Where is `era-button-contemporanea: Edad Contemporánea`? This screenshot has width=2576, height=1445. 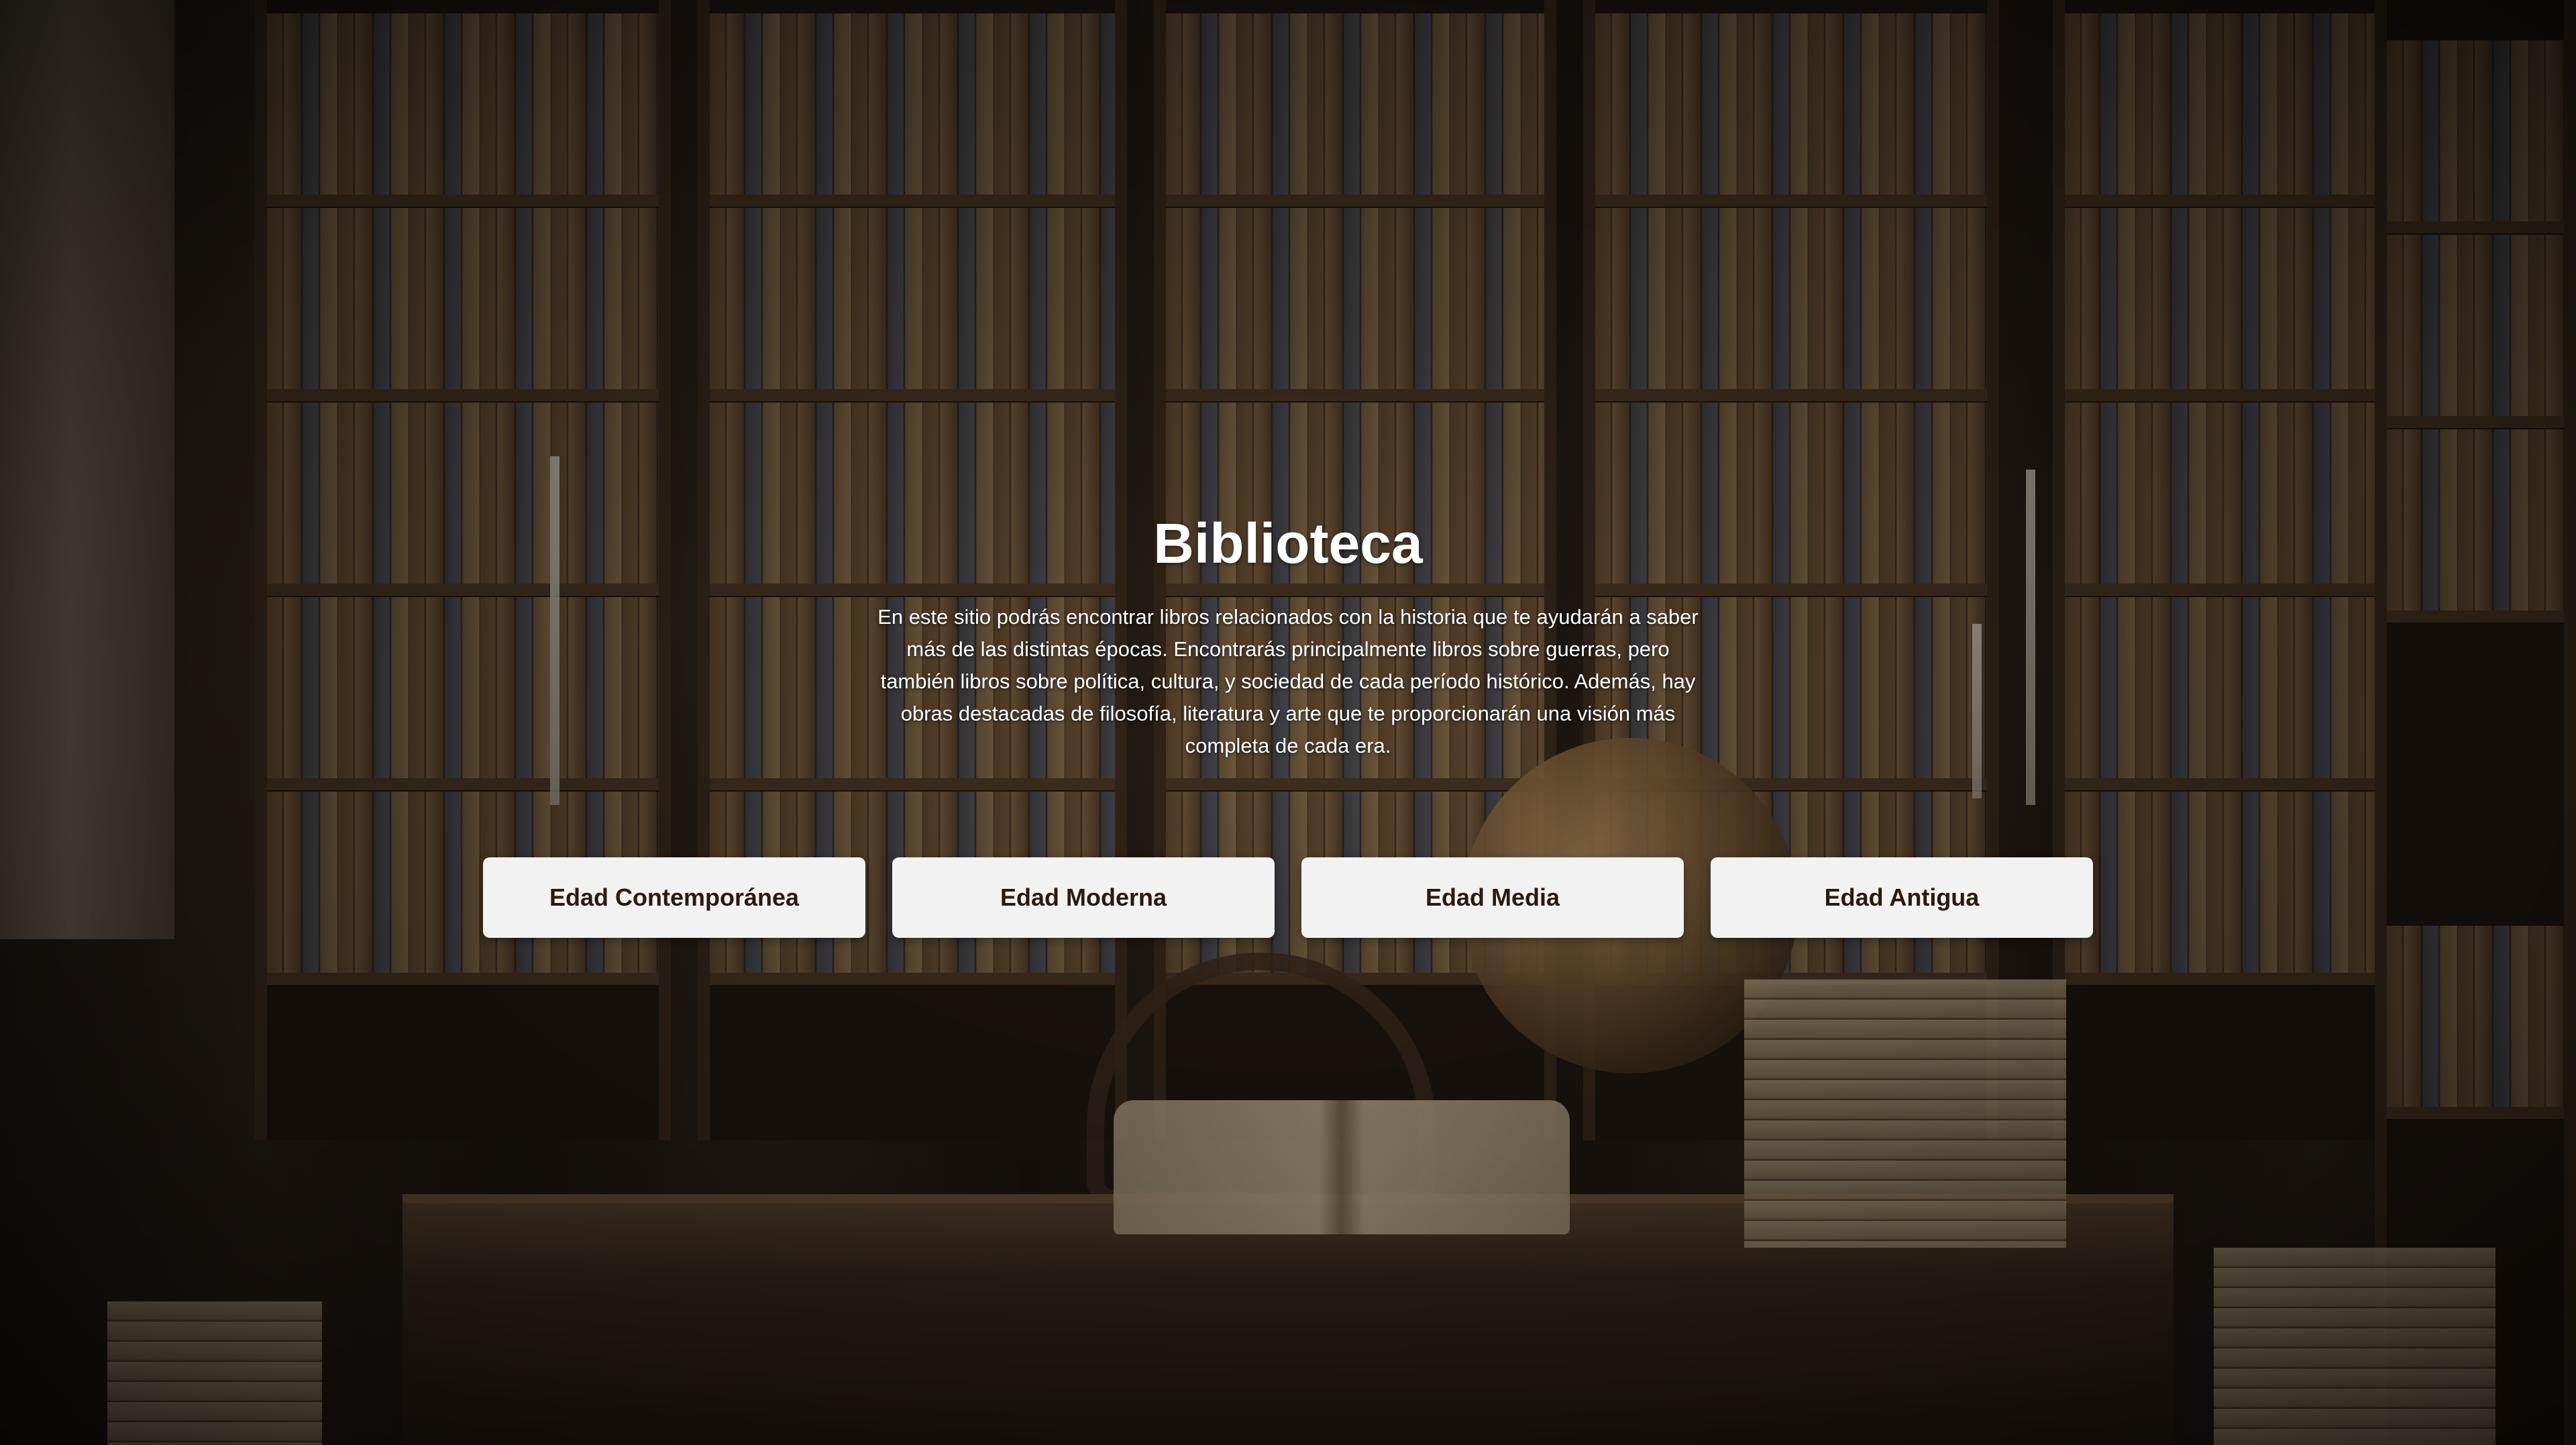 era-button-contemporanea: Edad Contemporánea is located at coordinates (674, 897).